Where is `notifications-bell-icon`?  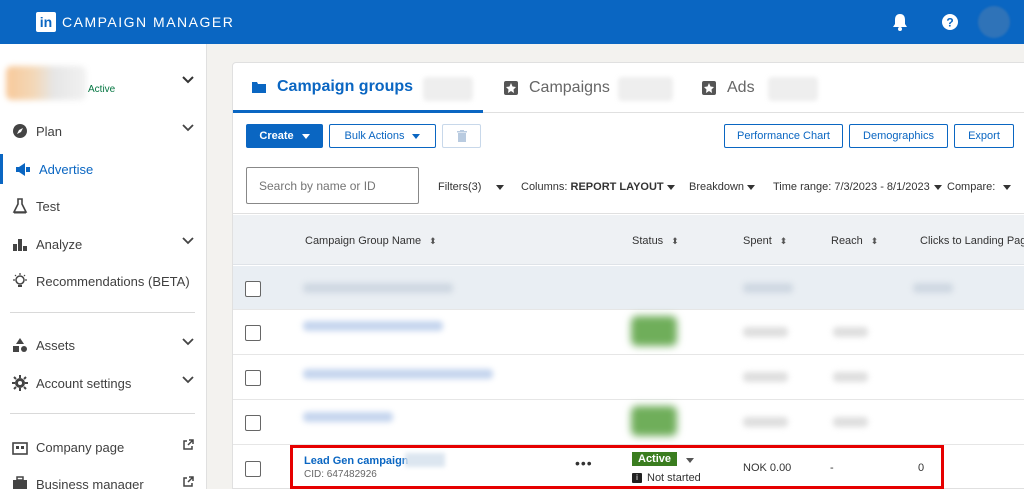
notifications-bell-icon is located at coordinates (900, 22).